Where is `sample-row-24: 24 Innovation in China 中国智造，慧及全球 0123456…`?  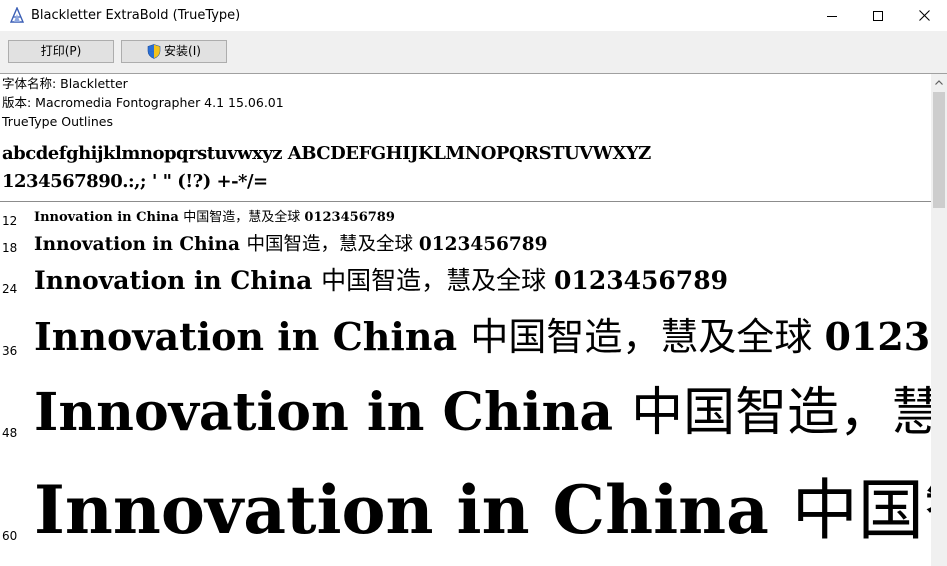
sample-row-24: 24 Innovation in China 中国智造，慧及全球 0123456… is located at coordinates (465, 282).